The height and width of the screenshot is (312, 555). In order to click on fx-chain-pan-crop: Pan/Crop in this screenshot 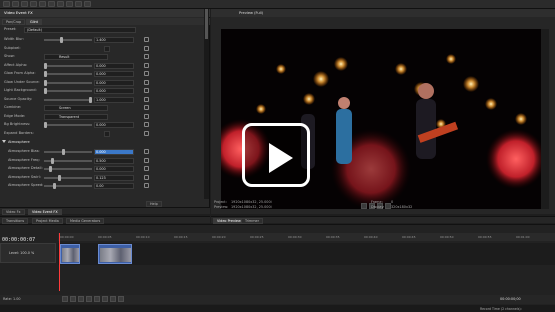, I will do `click(14, 22)`.